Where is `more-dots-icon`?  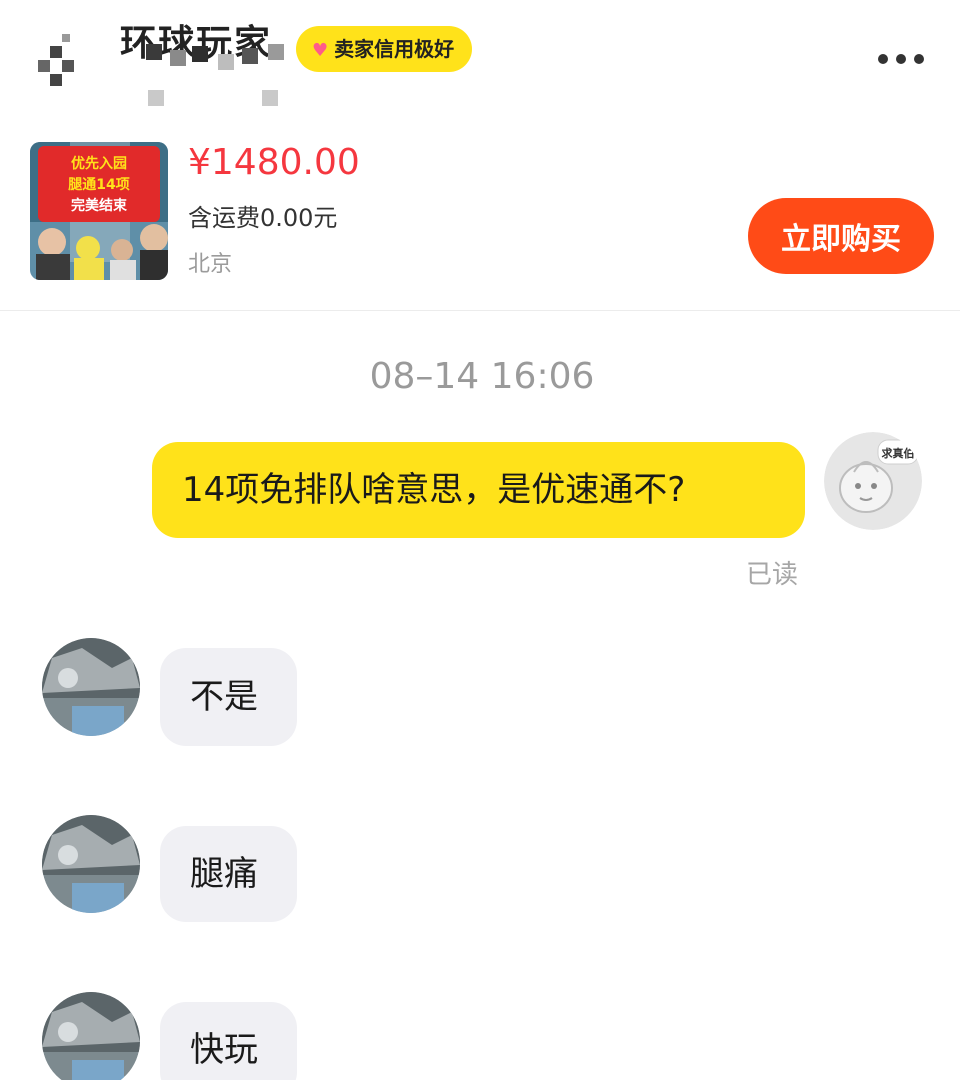 more-dots-icon is located at coordinates (901, 59).